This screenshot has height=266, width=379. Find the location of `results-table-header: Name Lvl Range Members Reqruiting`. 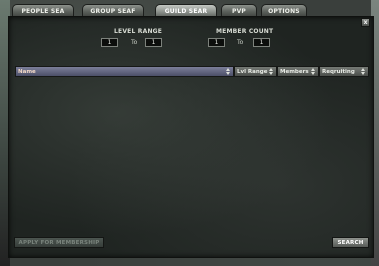

results-table-header: Name Lvl Range Members Reqruiting is located at coordinates (192, 71).